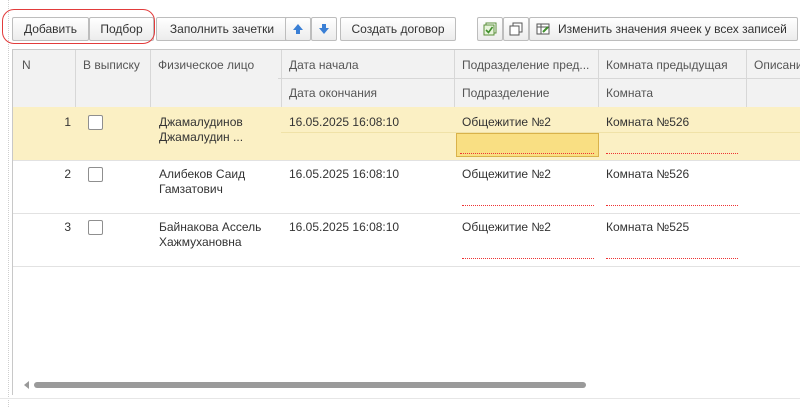  I want to click on copy-icon, so click(516, 29).